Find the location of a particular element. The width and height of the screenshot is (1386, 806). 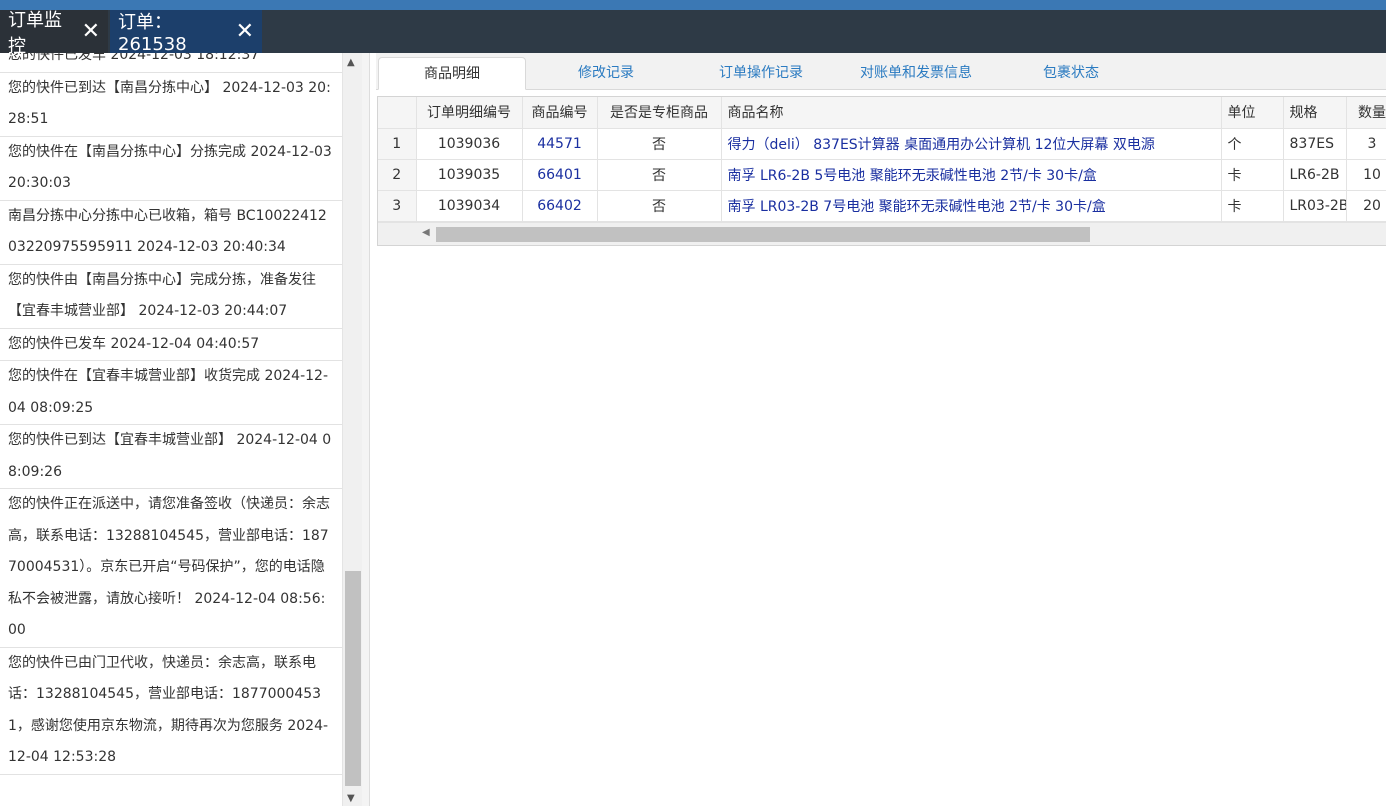

table-header-row: 订单明细编号 商品编号 是否是专柜商品 商品名称 单位 规格 数量 is located at coordinates (882, 113).